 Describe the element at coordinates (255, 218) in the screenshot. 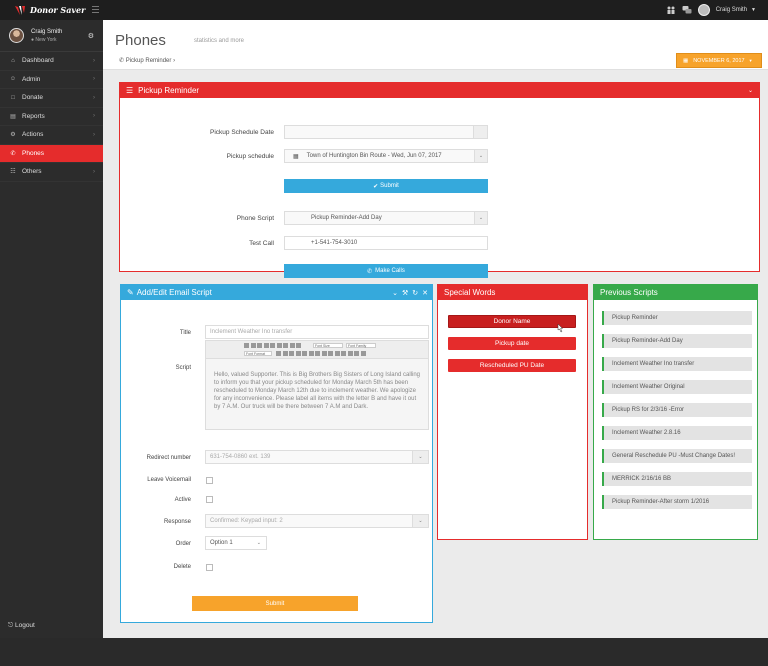

I see `phone-script-label: Phone Script` at that location.